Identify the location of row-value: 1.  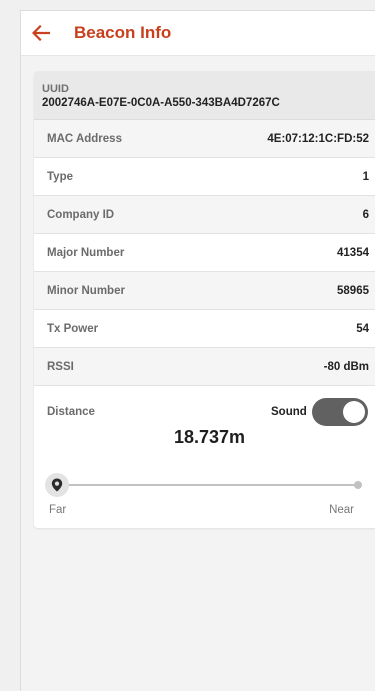
(365, 176).